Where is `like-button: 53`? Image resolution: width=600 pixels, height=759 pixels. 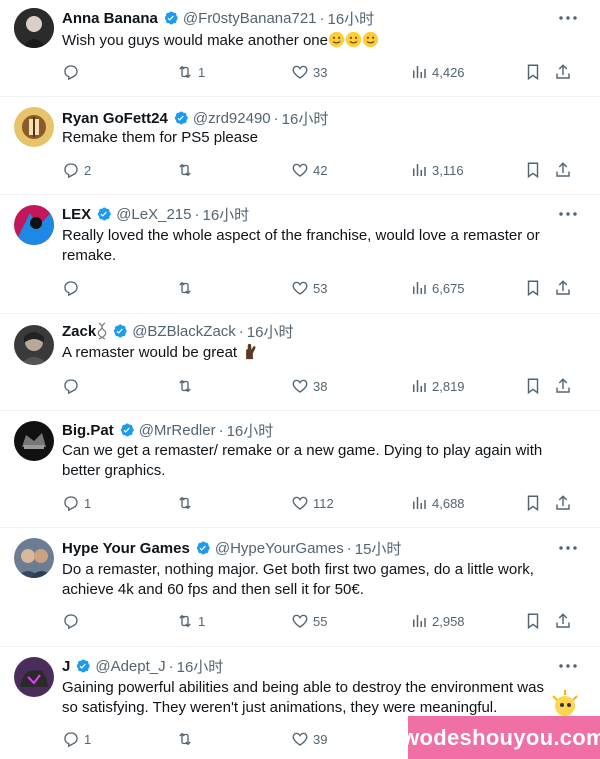 like-button: 53 is located at coordinates (309, 288).